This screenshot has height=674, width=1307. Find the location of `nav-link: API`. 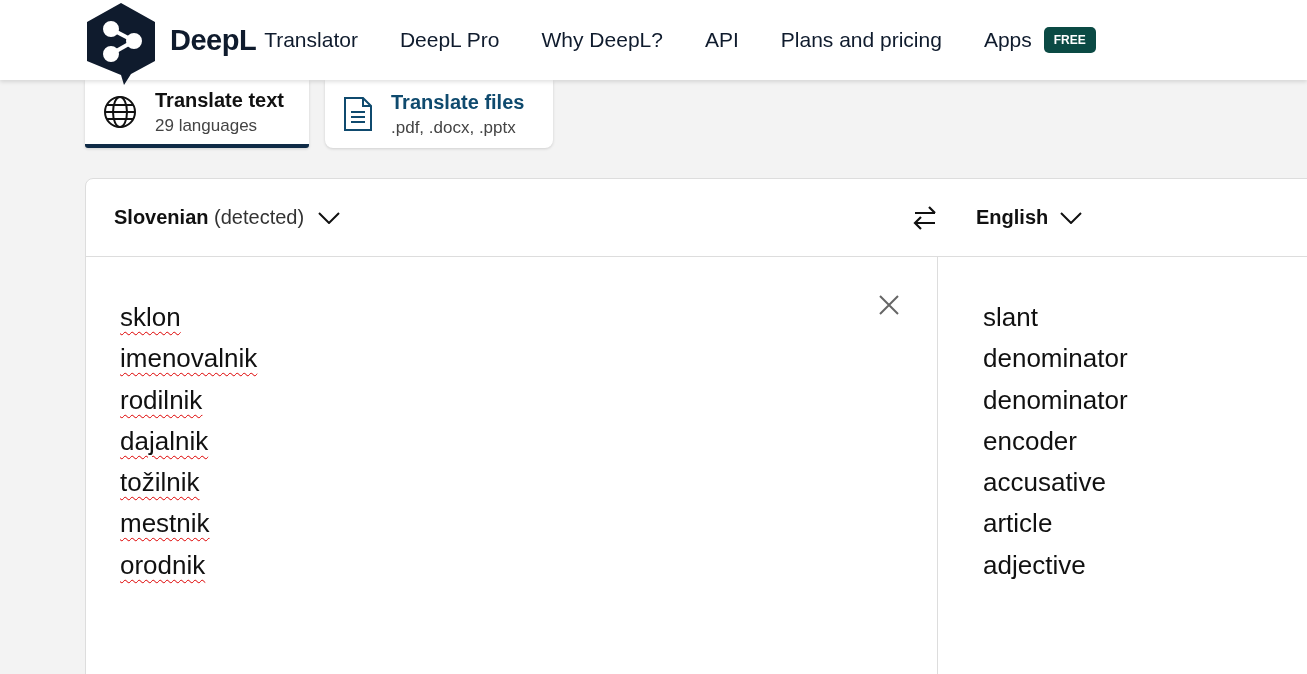

nav-link: API is located at coordinates (721, 40).